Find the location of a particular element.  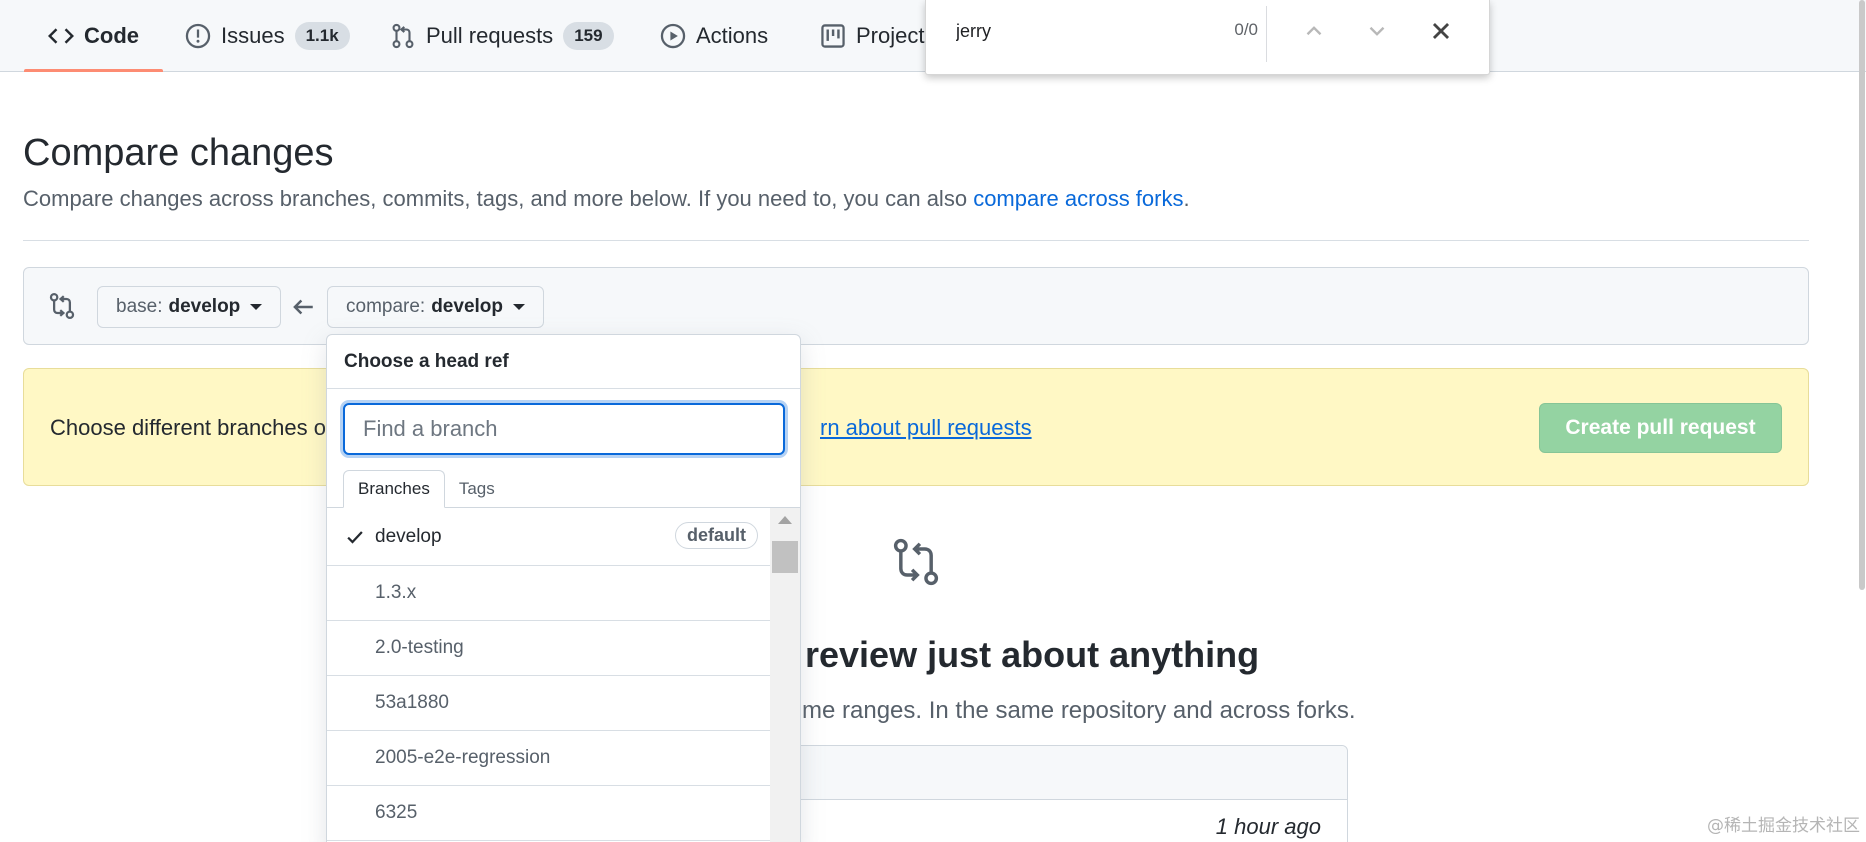

find-branch-input is located at coordinates (564, 429).